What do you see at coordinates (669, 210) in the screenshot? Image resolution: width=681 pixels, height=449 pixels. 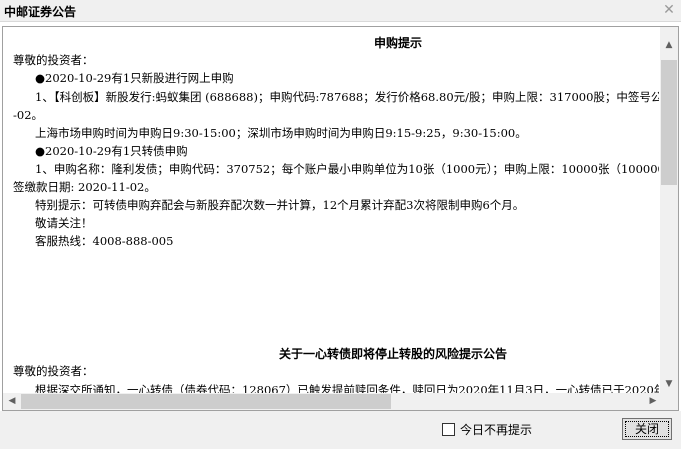 I see `vertical-scrollbar: ▲ ▼` at bounding box center [669, 210].